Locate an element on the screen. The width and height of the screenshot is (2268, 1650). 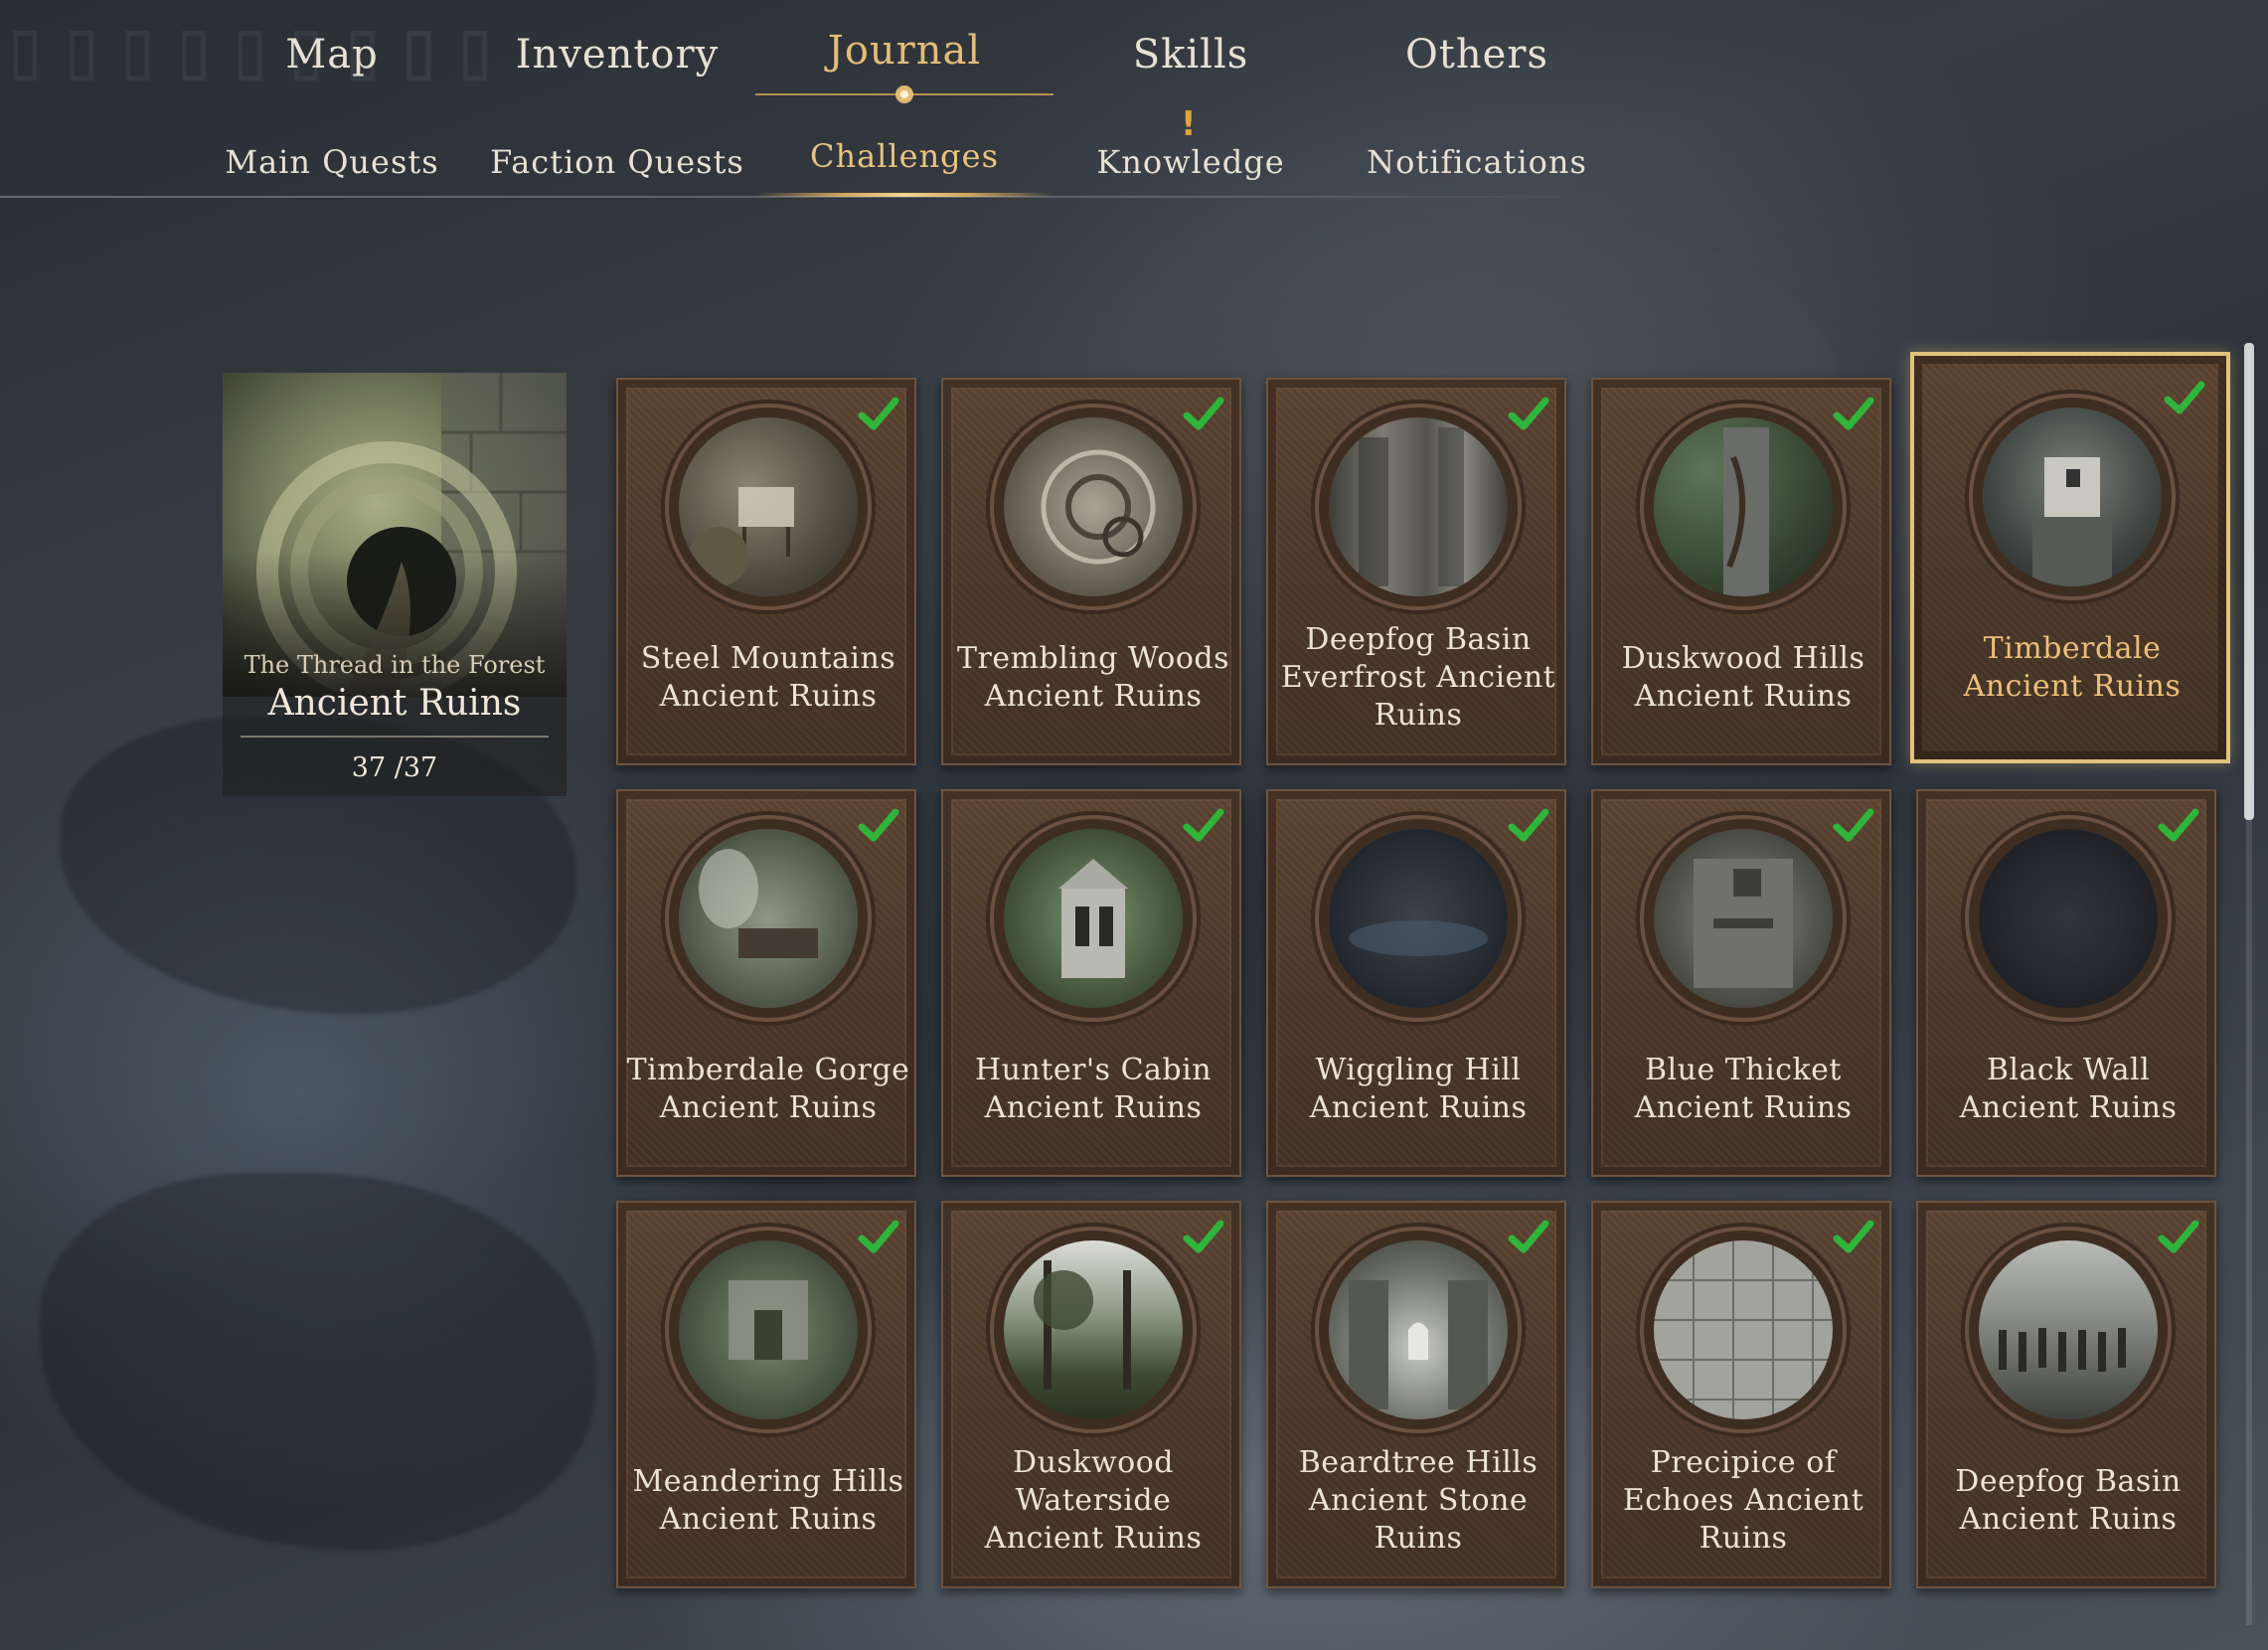
card-label: Black Wall Ancient Ruins is located at coordinates (2069, 1089).